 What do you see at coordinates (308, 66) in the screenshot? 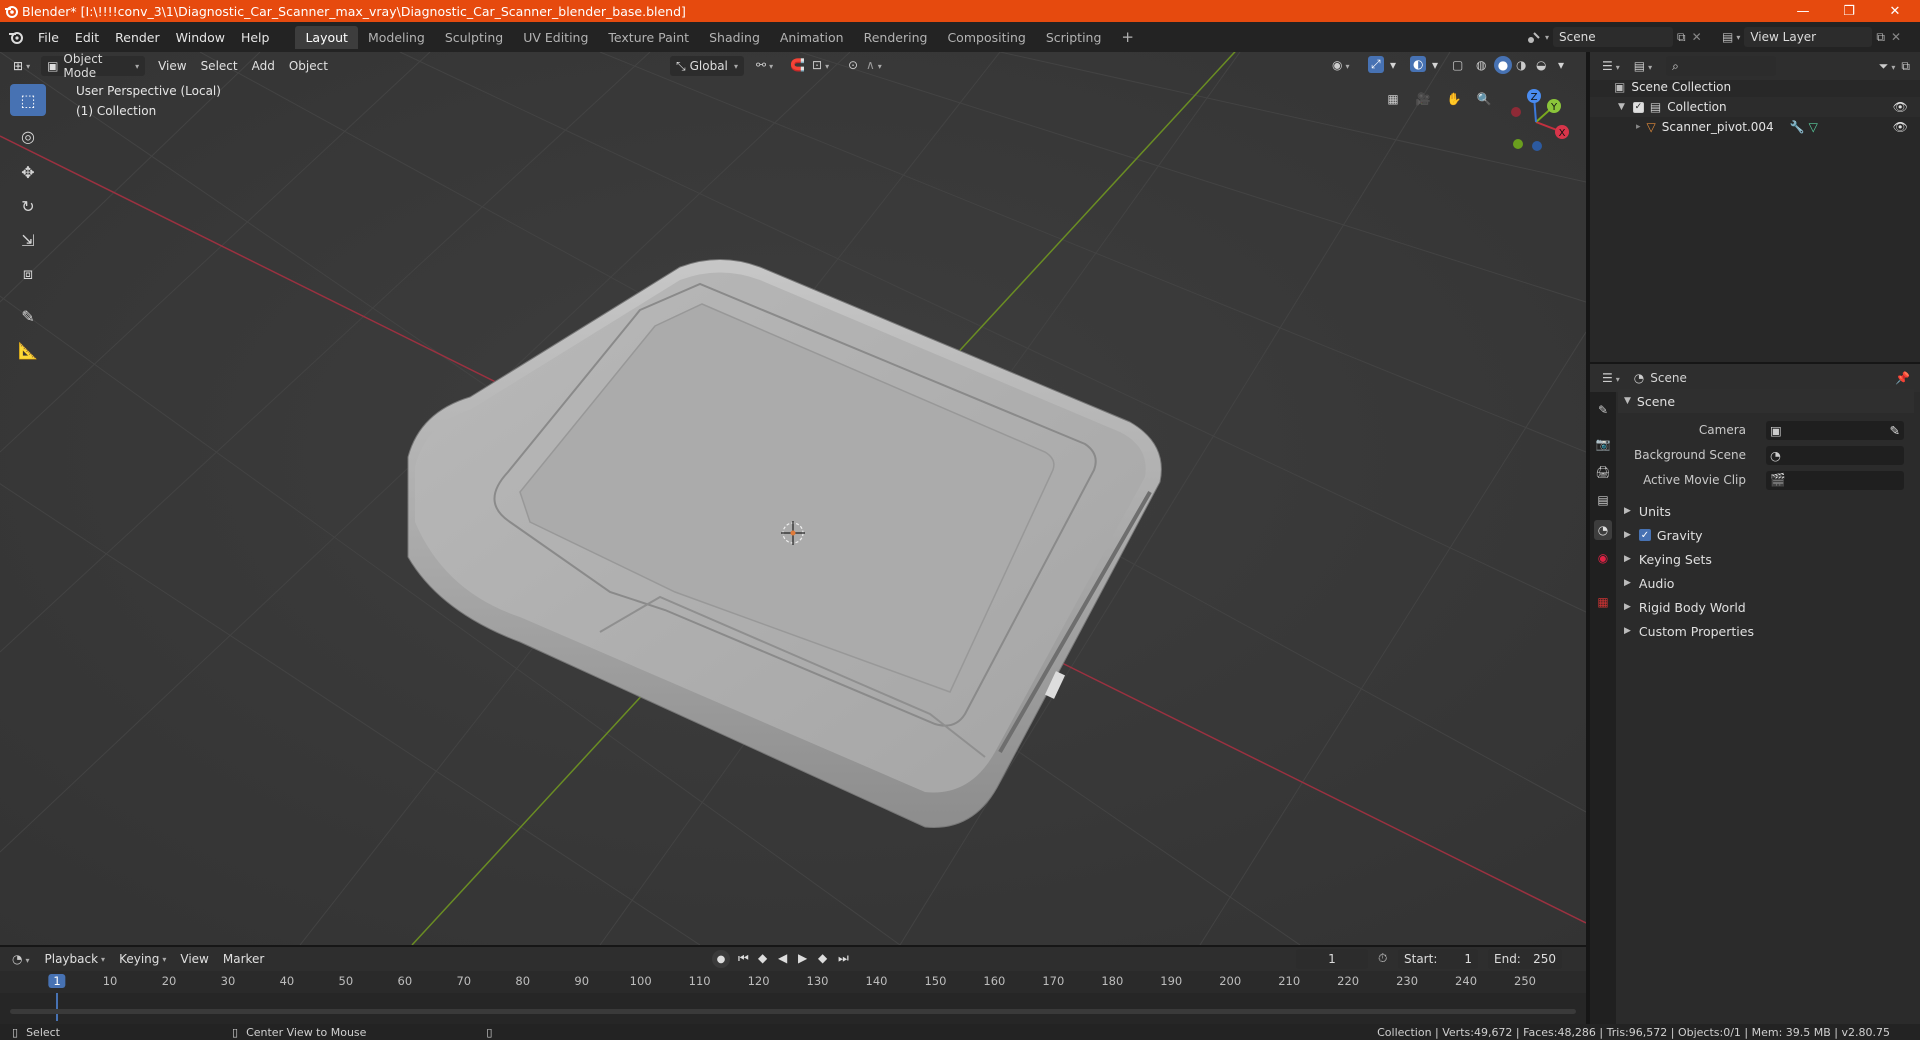
I see `viewport-menu-object: Object` at bounding box center [308, 66].